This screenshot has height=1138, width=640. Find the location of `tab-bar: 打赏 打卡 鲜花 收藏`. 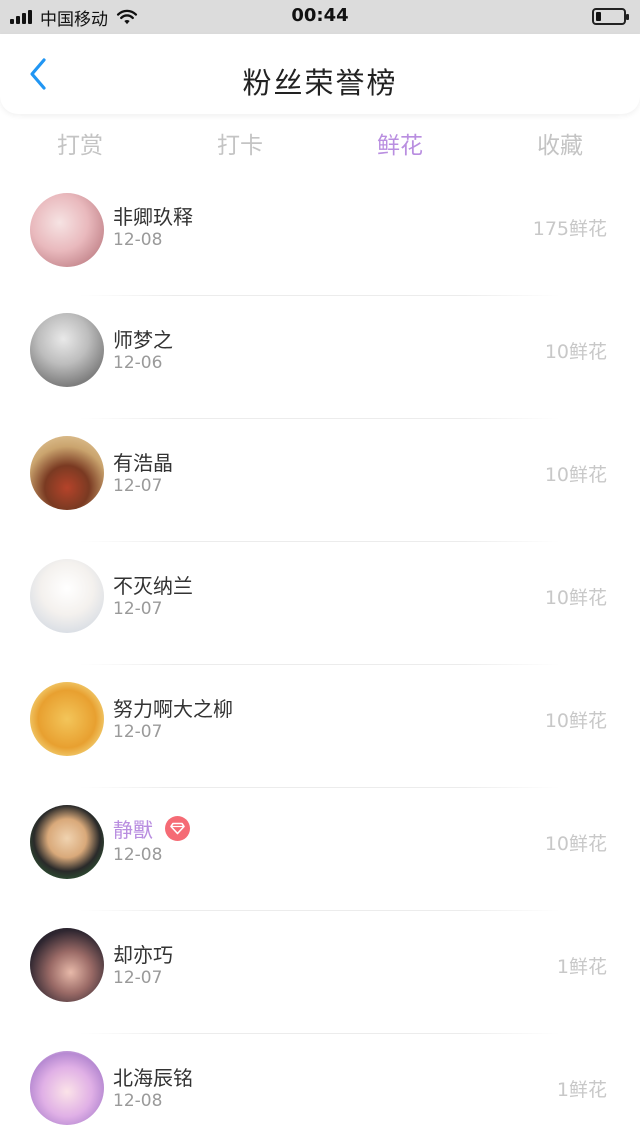

tab-bar: 打赏 打卡 鲜花 收藏 is located at coordinates (320, 146).